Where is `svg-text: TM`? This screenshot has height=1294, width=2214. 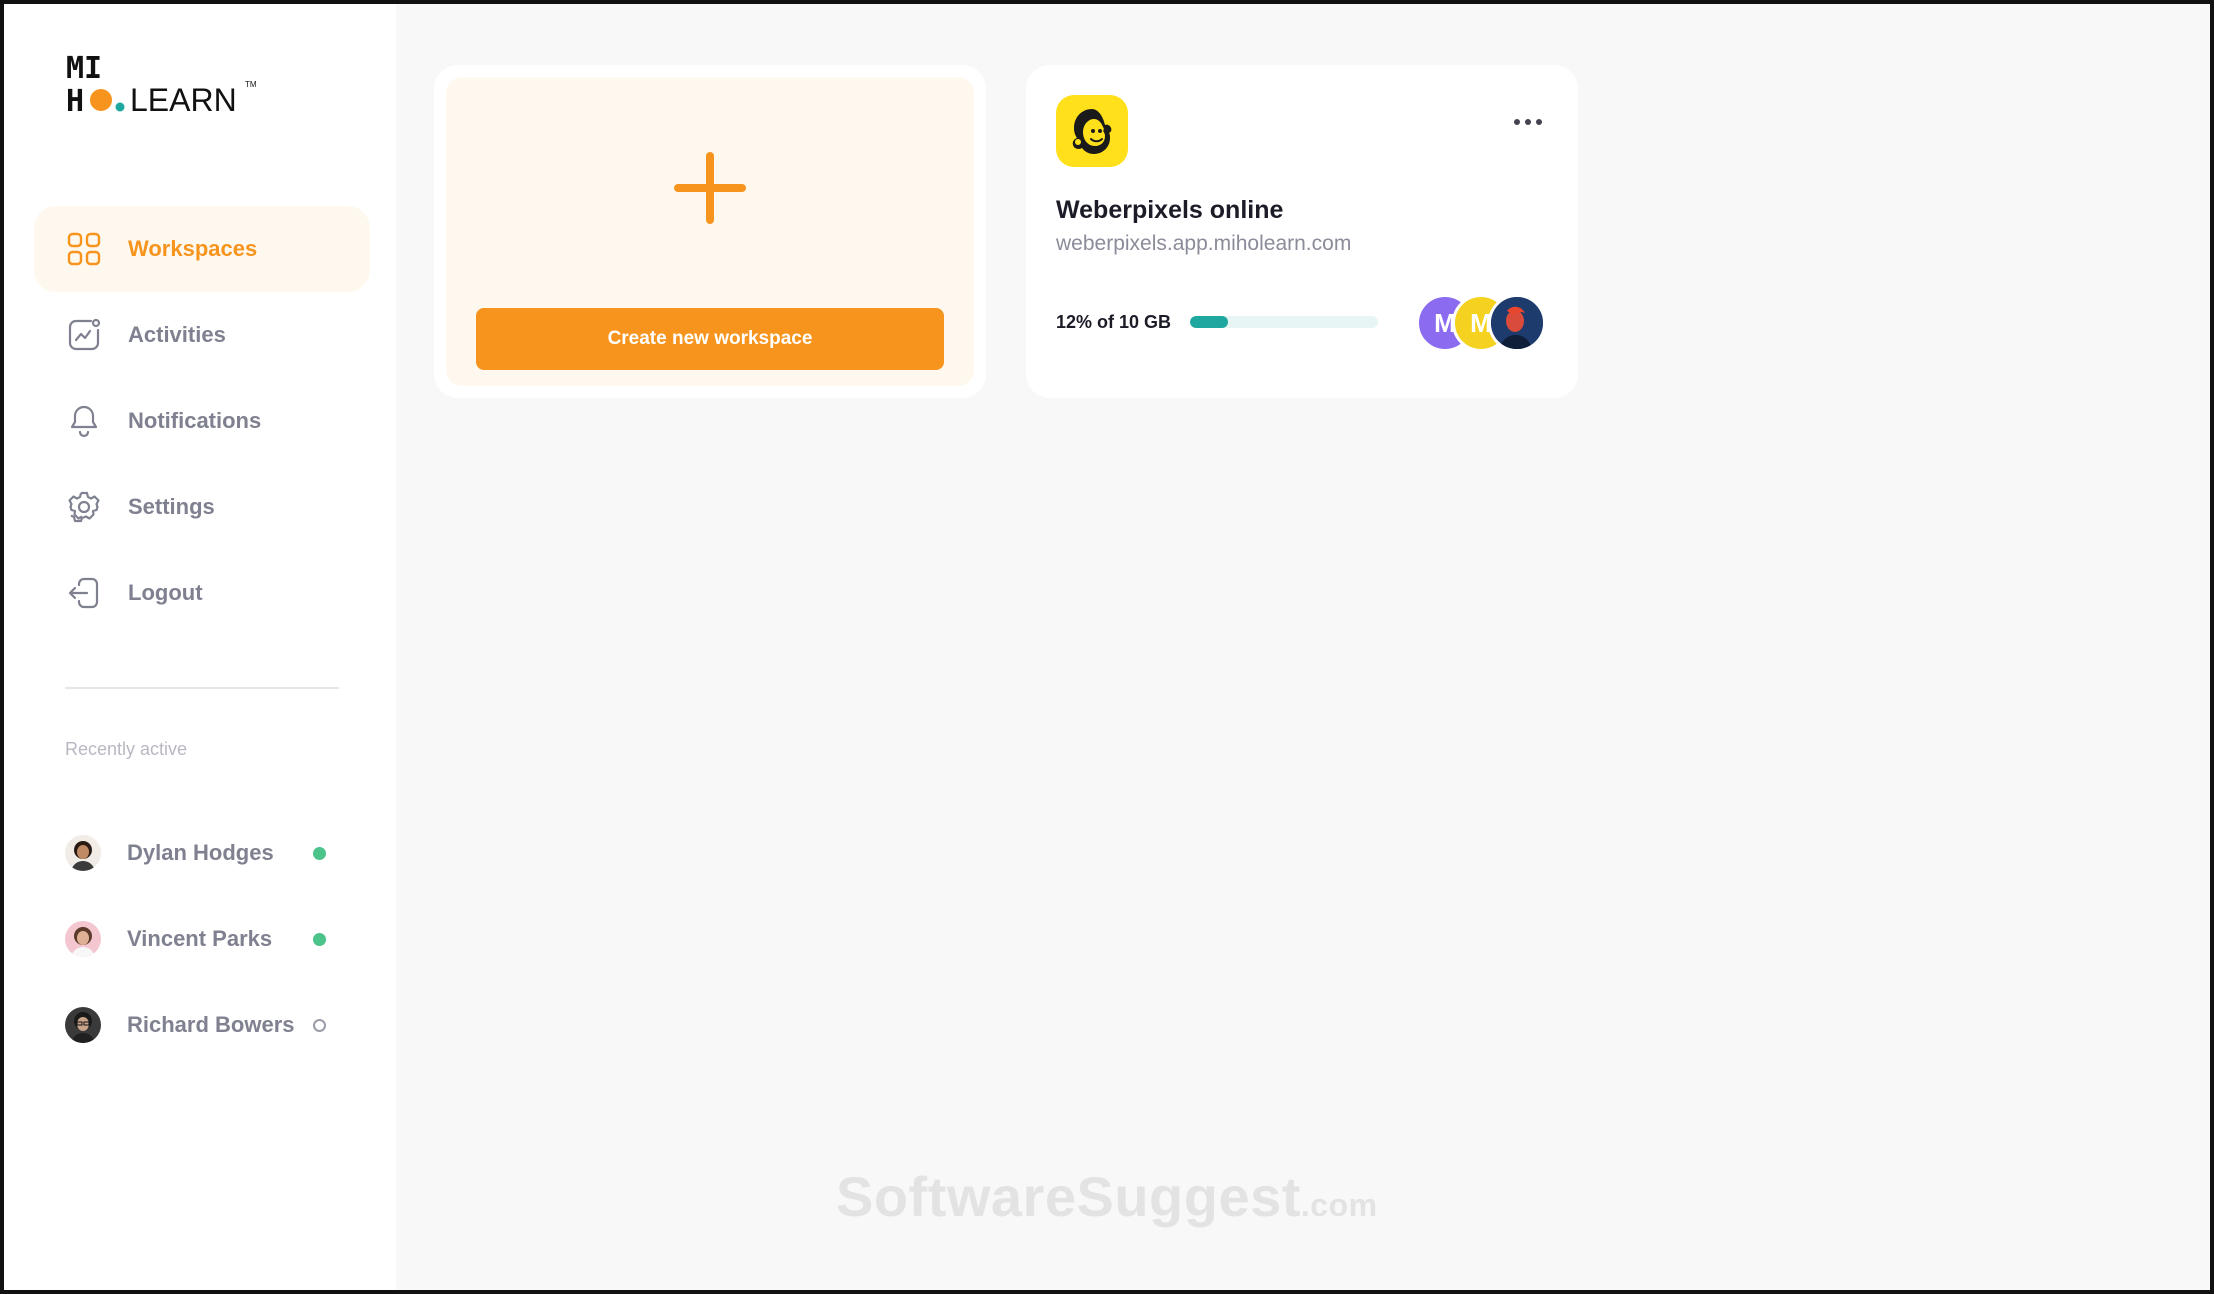 svg-text: TM is located at coordinates (251, 84).